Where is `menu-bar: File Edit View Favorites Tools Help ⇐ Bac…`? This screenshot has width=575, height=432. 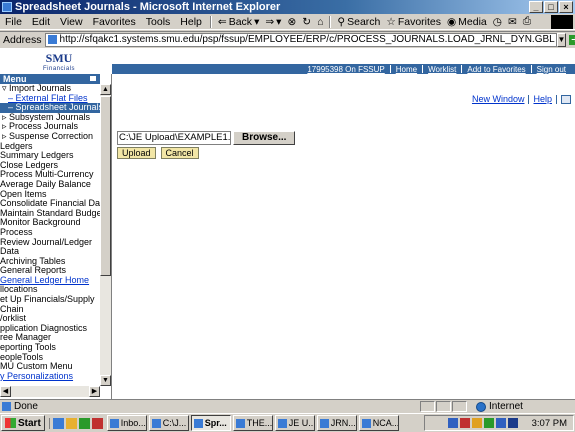
menu-bar: File Edit View Favorites Tools Help ⇐ Bac… is located at coordinates (287, 22).